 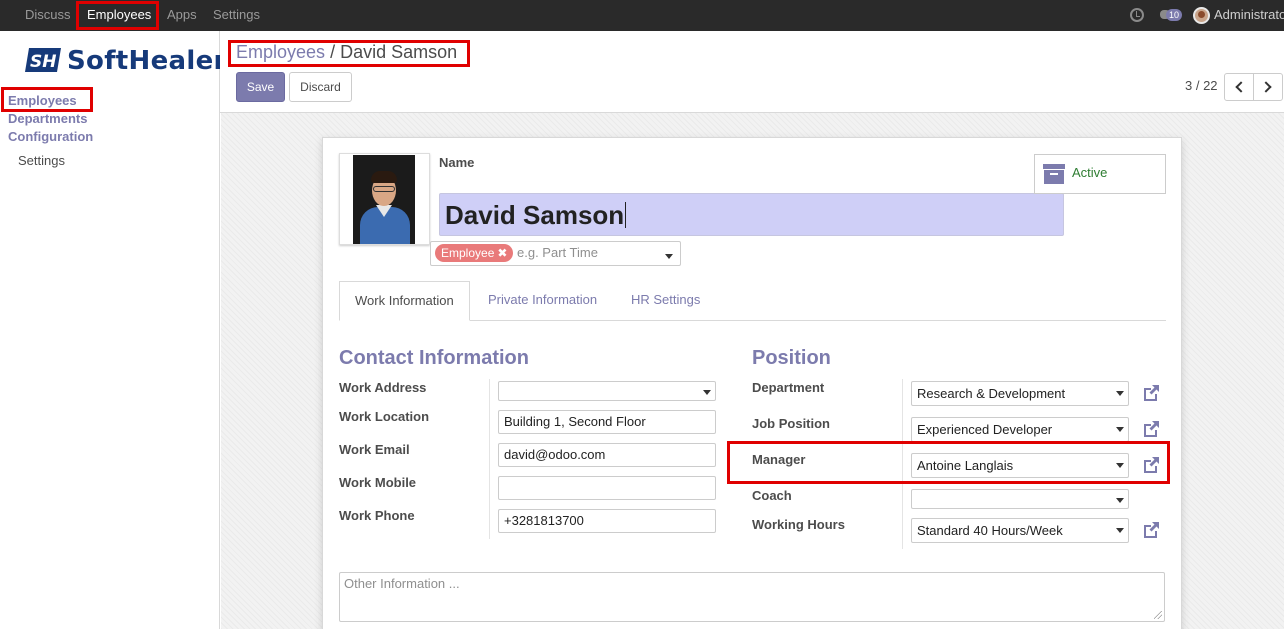 What do you see at coordinates (1020, 393) in the screenshot?
I see `department-select: Research & Development` at bounding box center [1020, 393].